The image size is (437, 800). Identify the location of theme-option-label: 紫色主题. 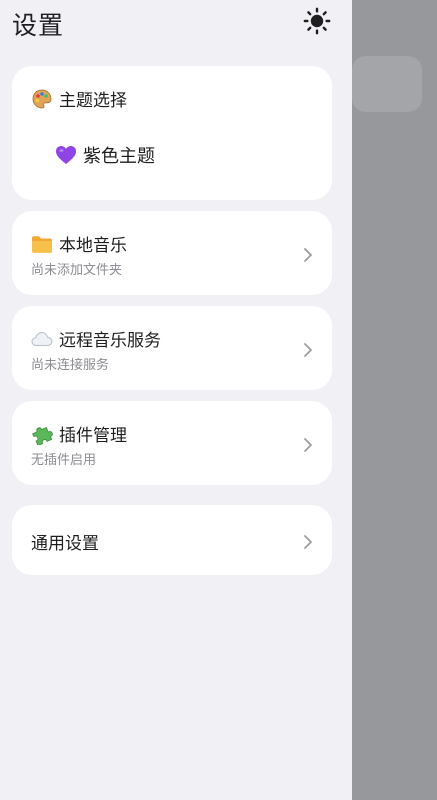
(119, 156).